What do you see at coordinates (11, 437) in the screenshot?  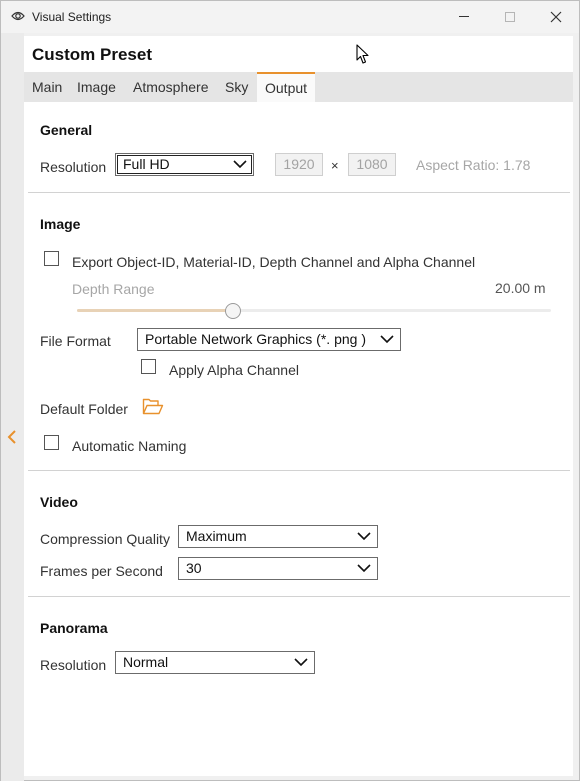 I see `chevron-left-icon` at bounding box center [11, 437].